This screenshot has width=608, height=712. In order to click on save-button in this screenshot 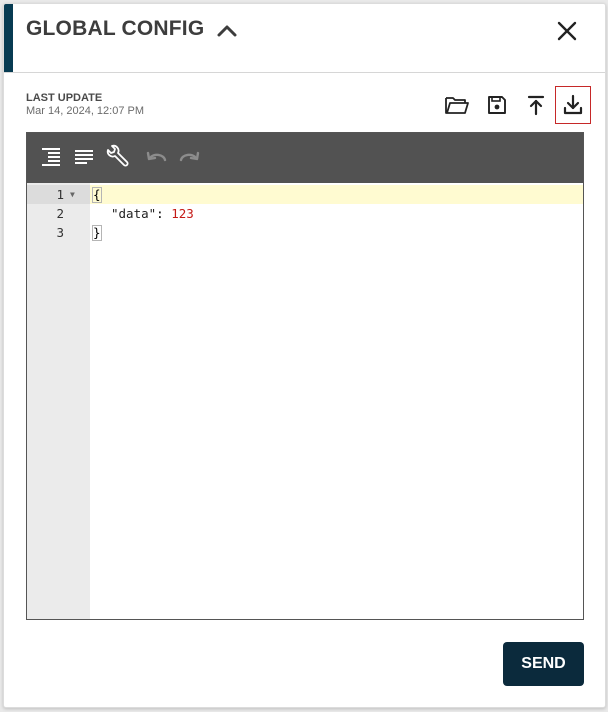, I will do `click(497, 105)`.